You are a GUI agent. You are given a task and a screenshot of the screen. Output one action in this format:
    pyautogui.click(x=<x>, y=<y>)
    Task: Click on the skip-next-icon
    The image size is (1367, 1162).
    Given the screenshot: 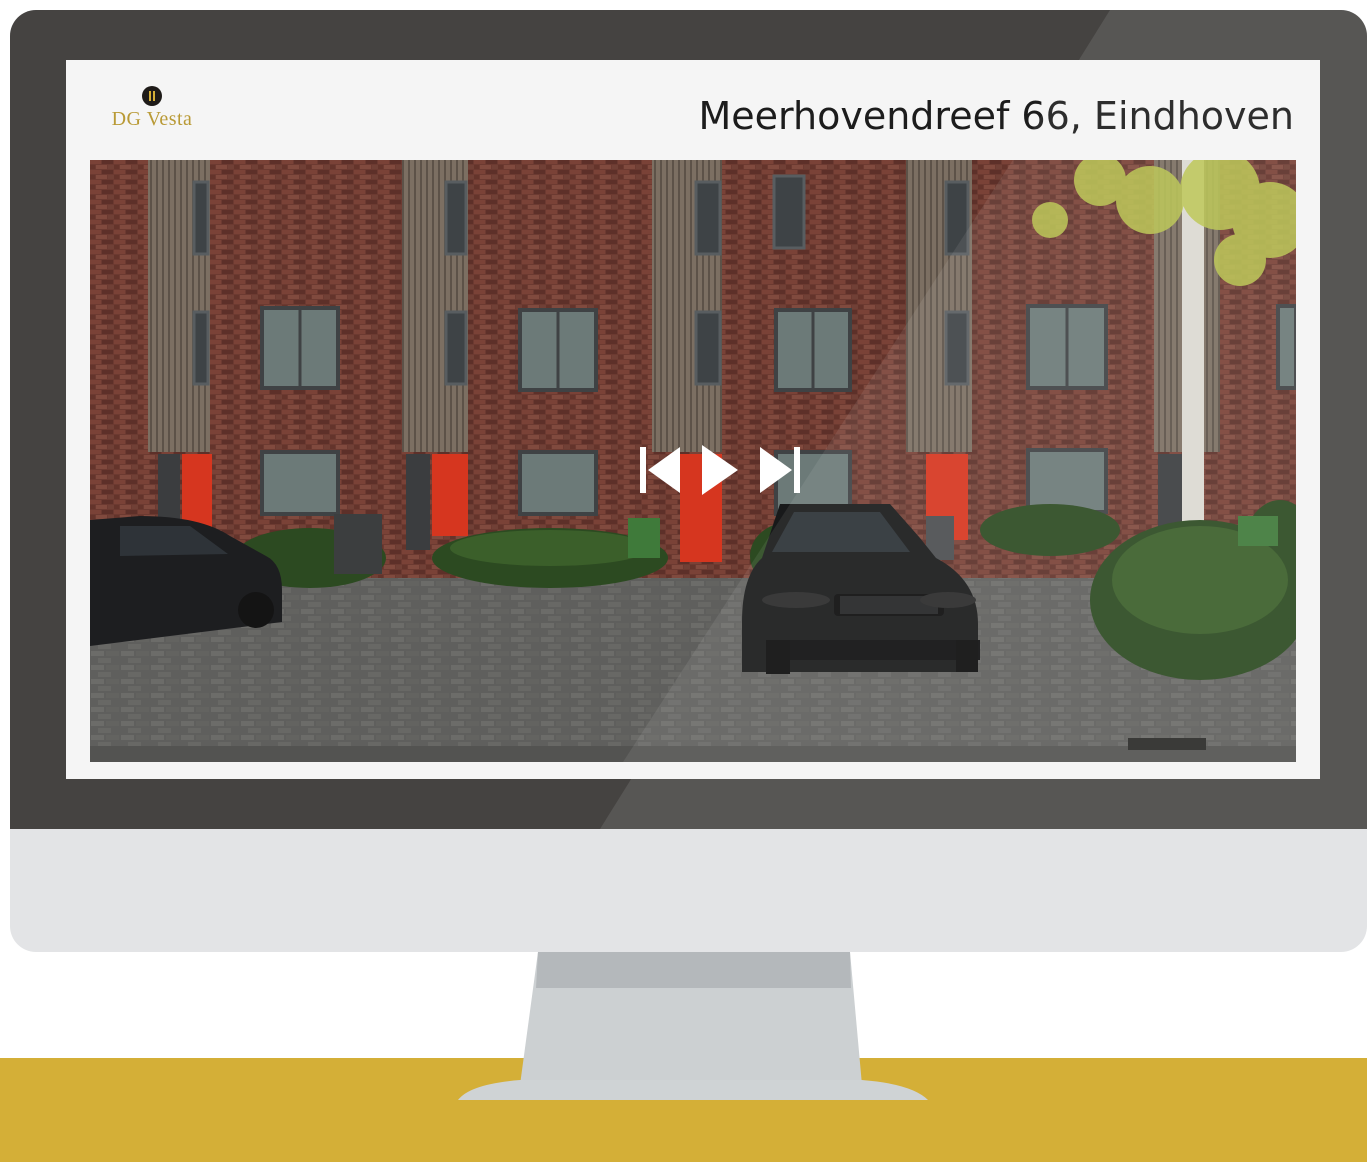 What is the action you would take?
    pyautogui.click(x=780, y=470)
    